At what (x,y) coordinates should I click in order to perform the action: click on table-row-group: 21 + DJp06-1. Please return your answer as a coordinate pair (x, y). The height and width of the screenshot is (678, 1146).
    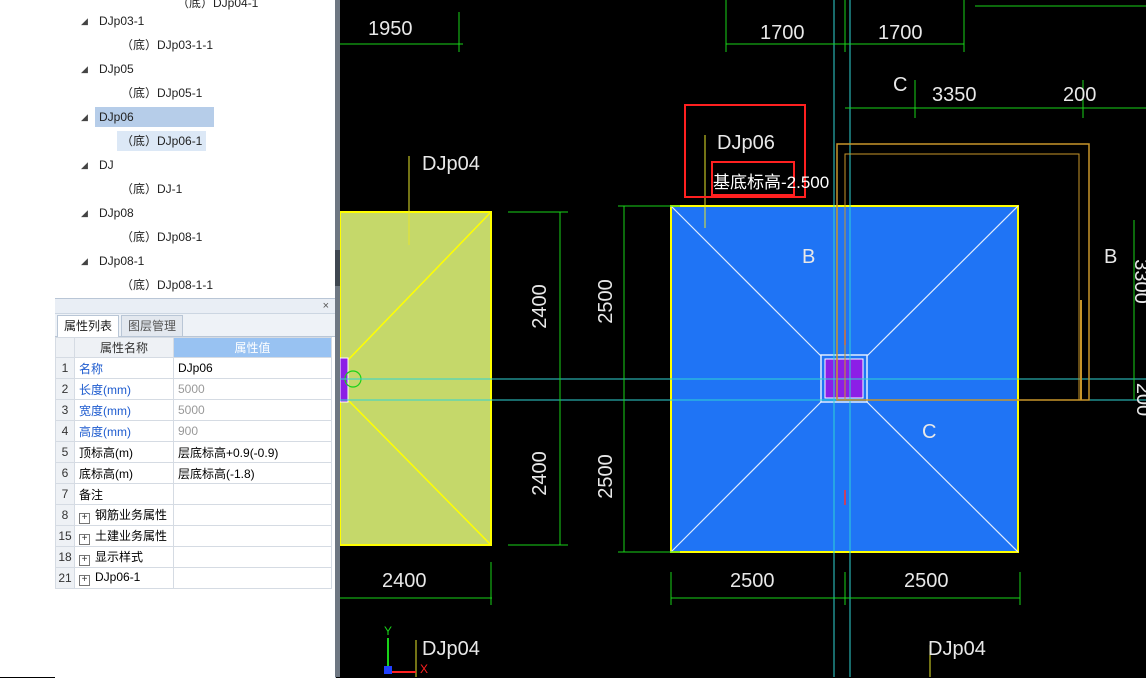
    Looking at the image, I should click on (193, 578).